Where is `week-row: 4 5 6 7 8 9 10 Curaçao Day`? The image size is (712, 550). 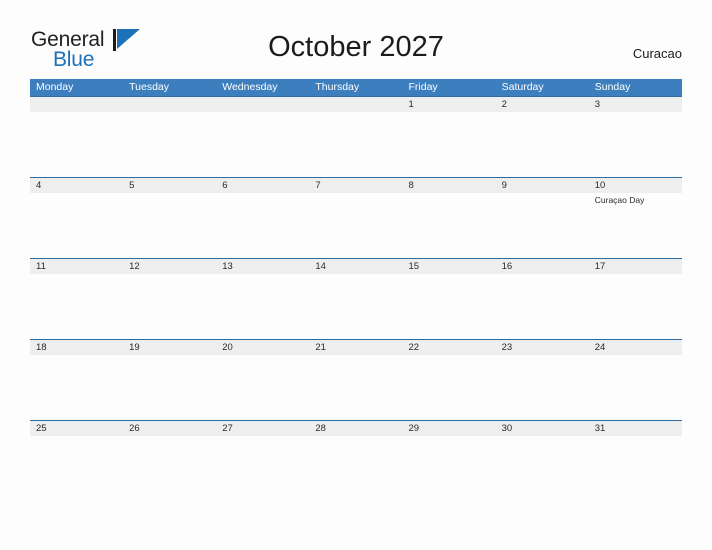
week-row: 4 5 6 7 8 9 10 Curaçao Day is located at coordinates (356, 217).